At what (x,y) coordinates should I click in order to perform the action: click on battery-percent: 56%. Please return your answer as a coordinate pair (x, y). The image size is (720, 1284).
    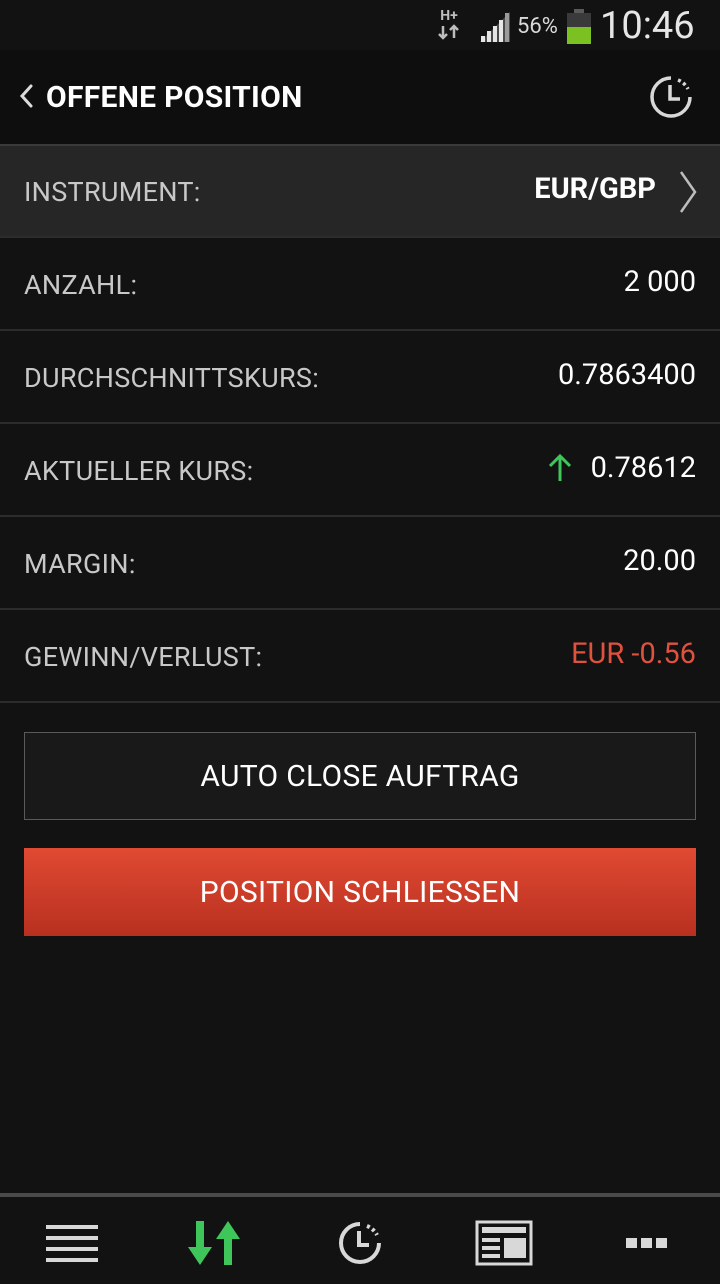
    Looking at the image, I should click on (537, 26).